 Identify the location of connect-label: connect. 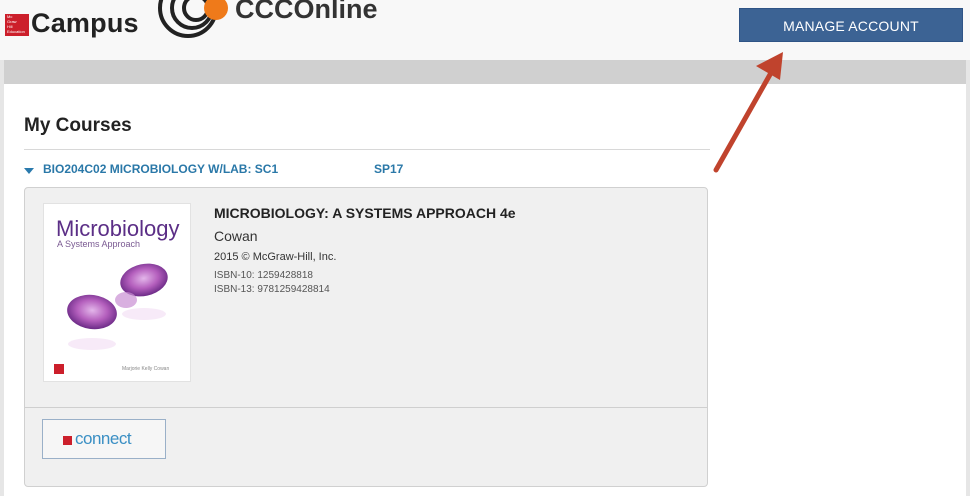
(103, 438).